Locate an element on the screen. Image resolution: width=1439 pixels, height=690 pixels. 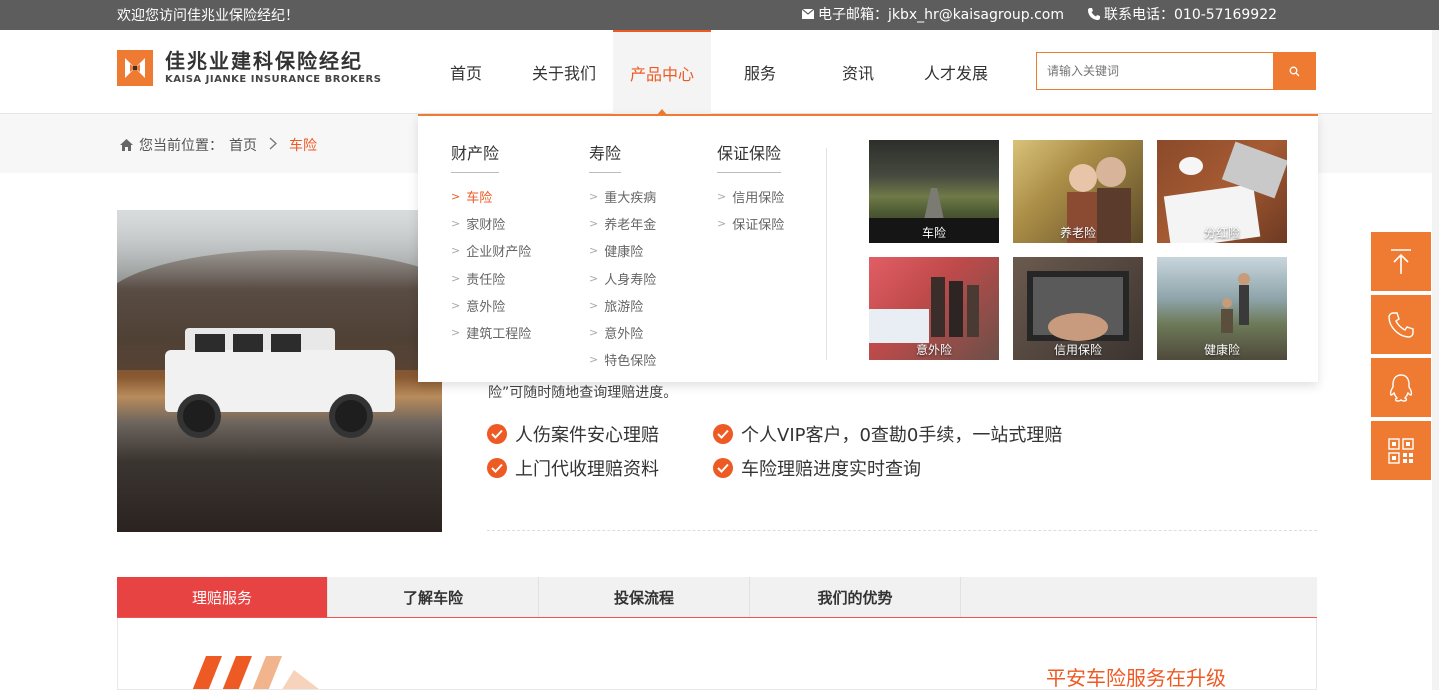
tab-claims-service: 理赔服务 is located at coordinates (222, 597).